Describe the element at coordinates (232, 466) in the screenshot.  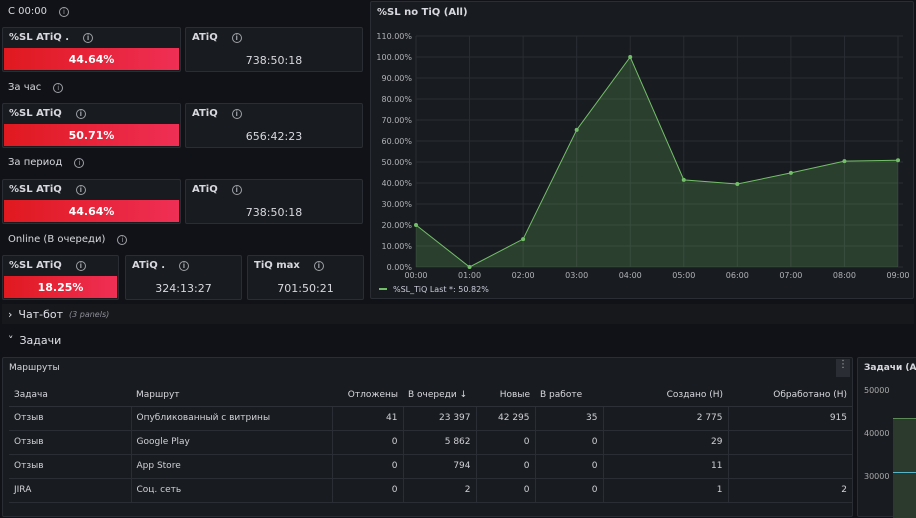
I see `table-cell: App Store` at that location.